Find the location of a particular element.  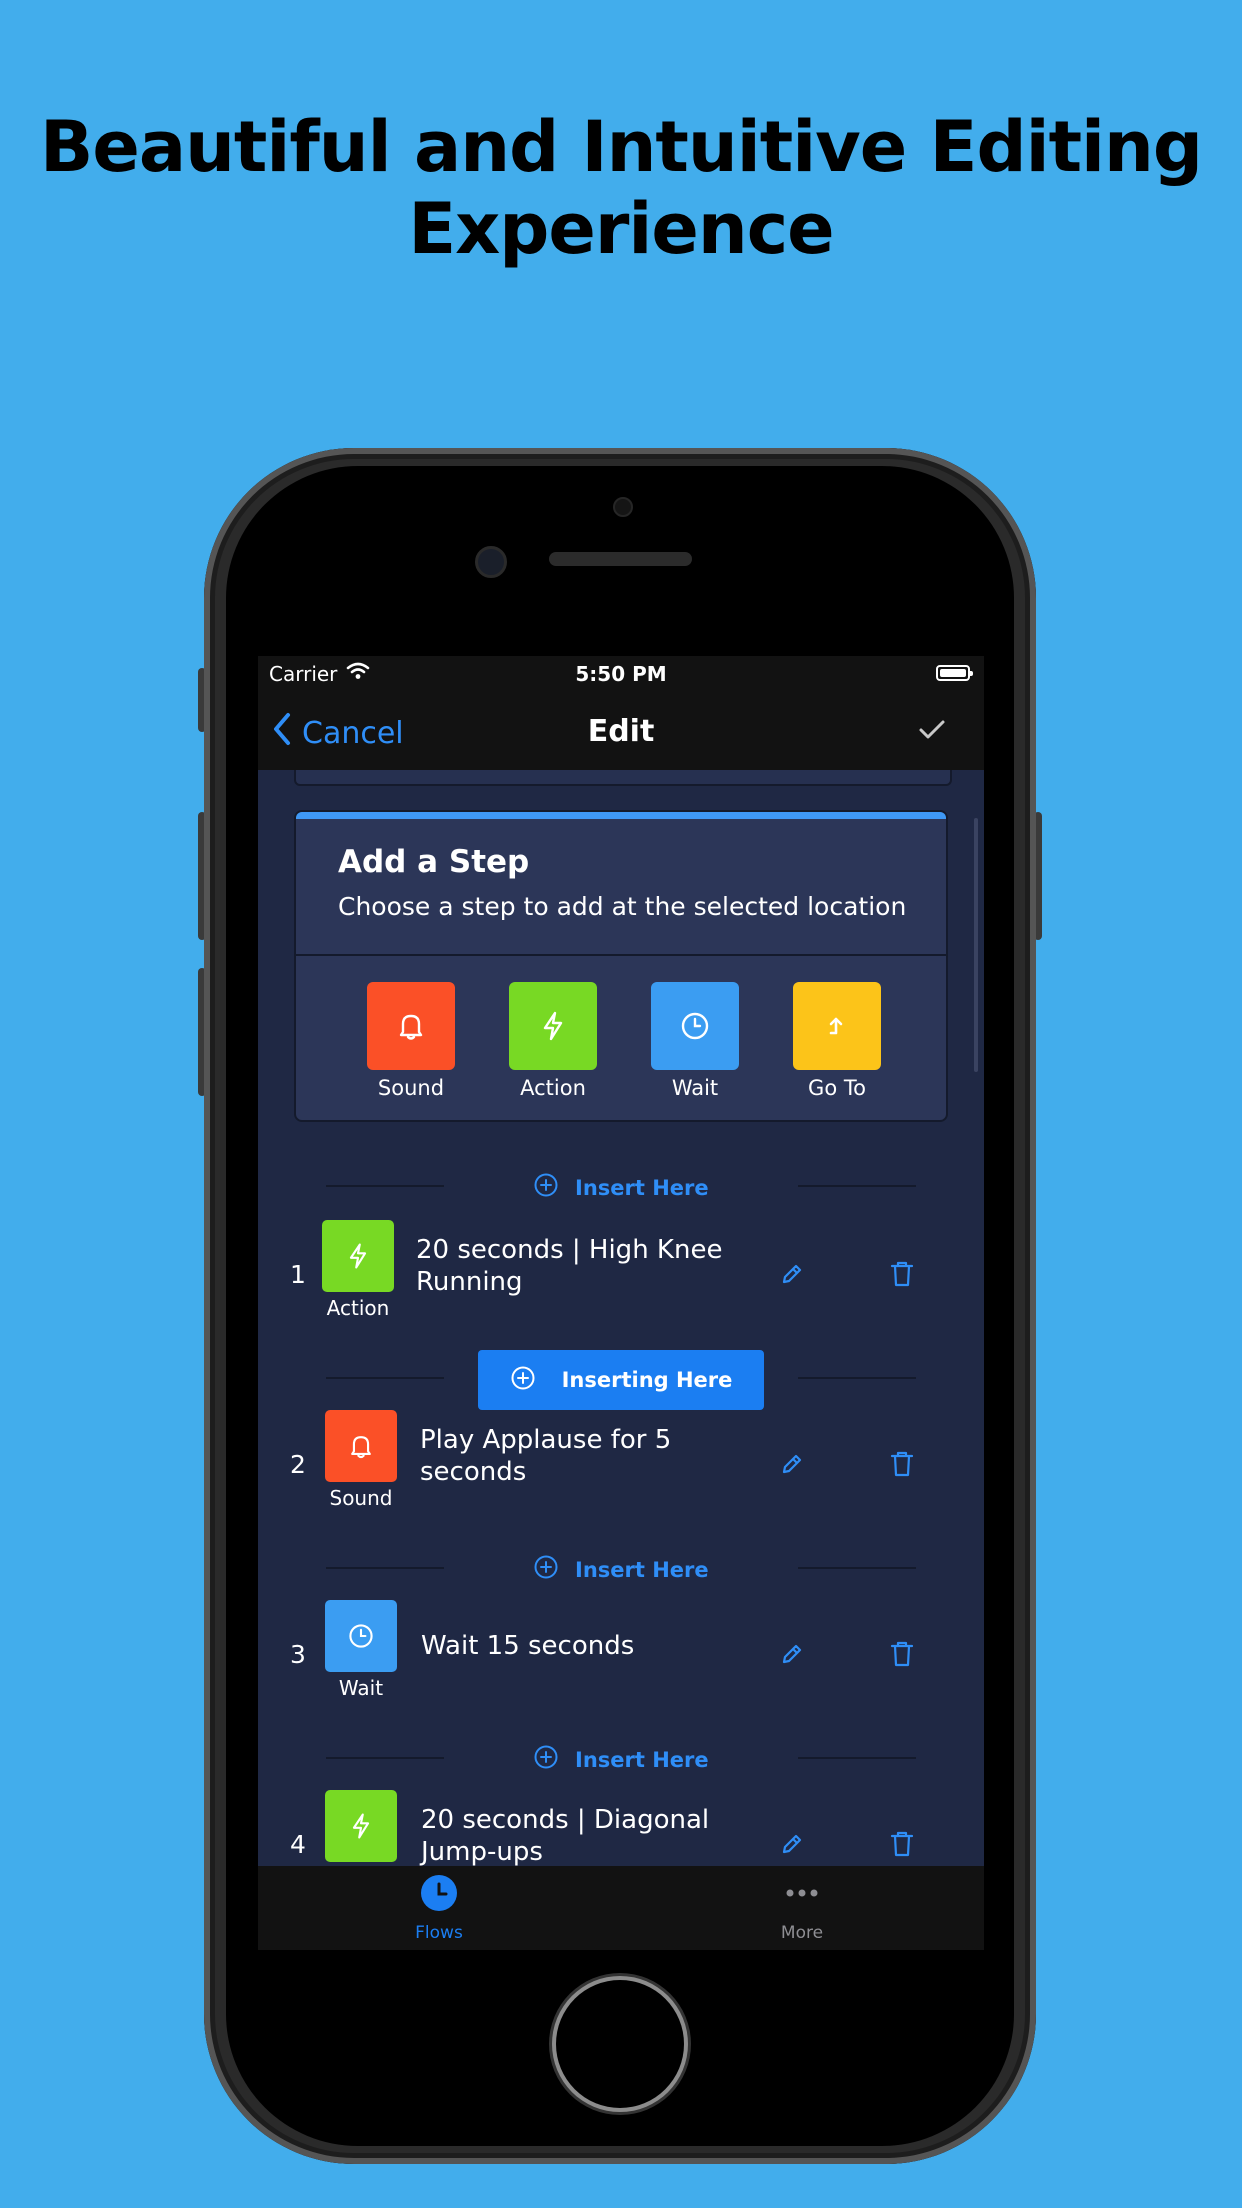

step-row: 1 Action 20 seconds | High Knee Running is located at coordinates (621, 1280).